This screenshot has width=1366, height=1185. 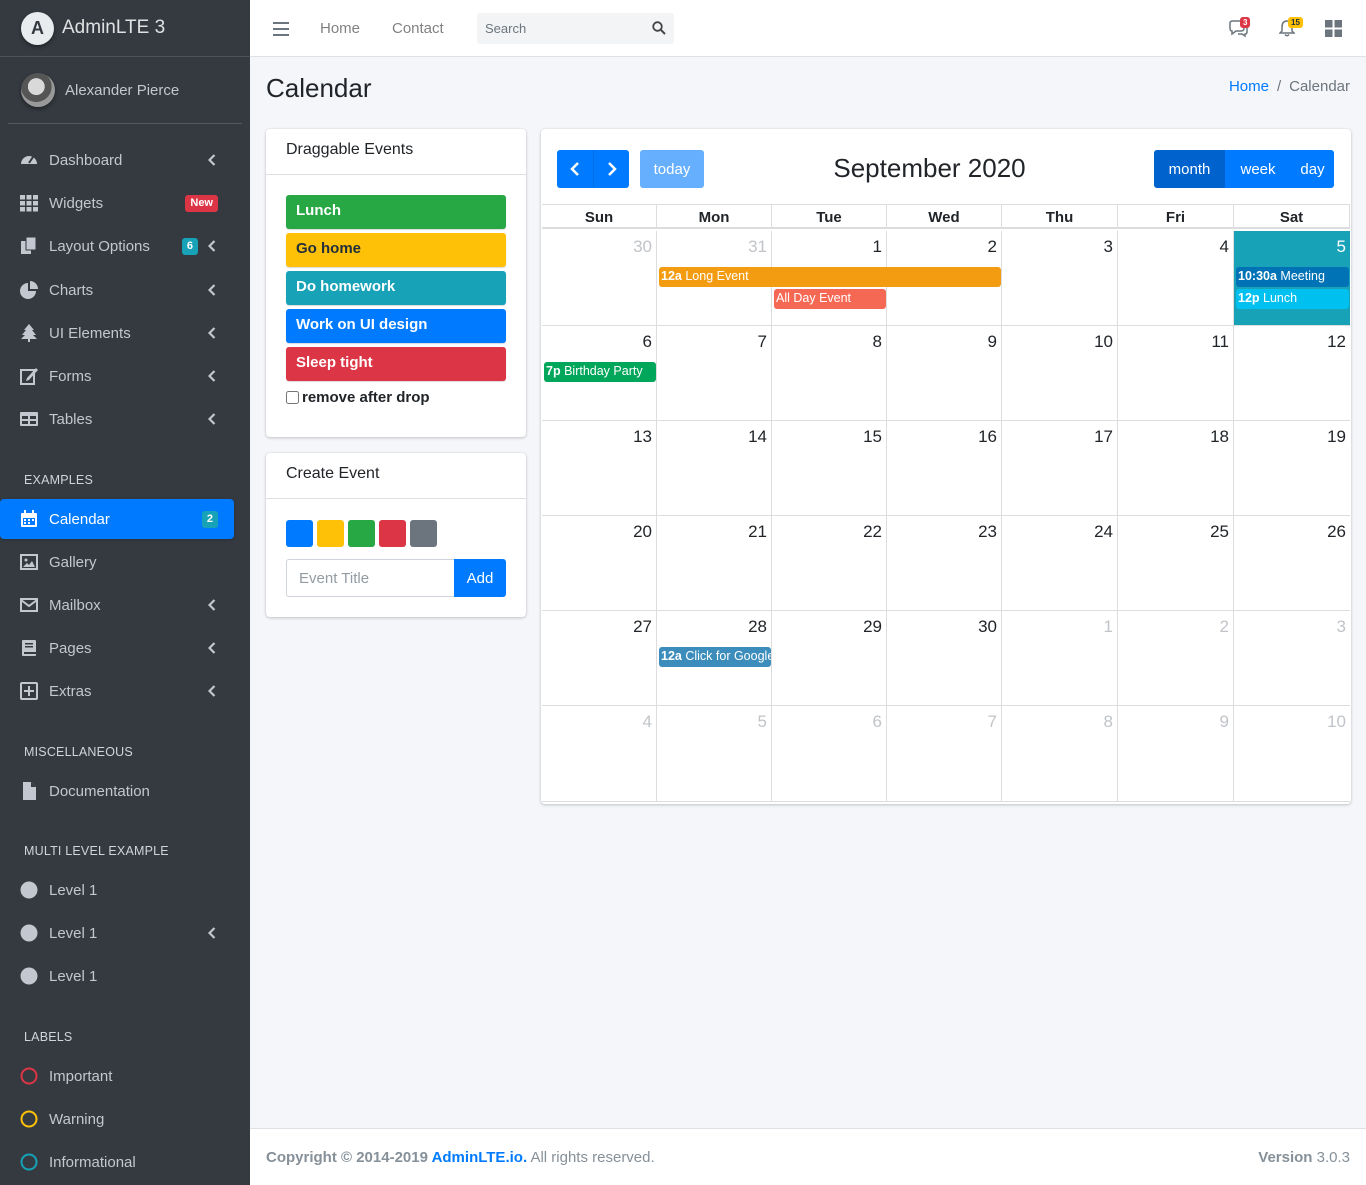 I want to click on calendar-day-cell: 19, so click(x=1292, y=468).